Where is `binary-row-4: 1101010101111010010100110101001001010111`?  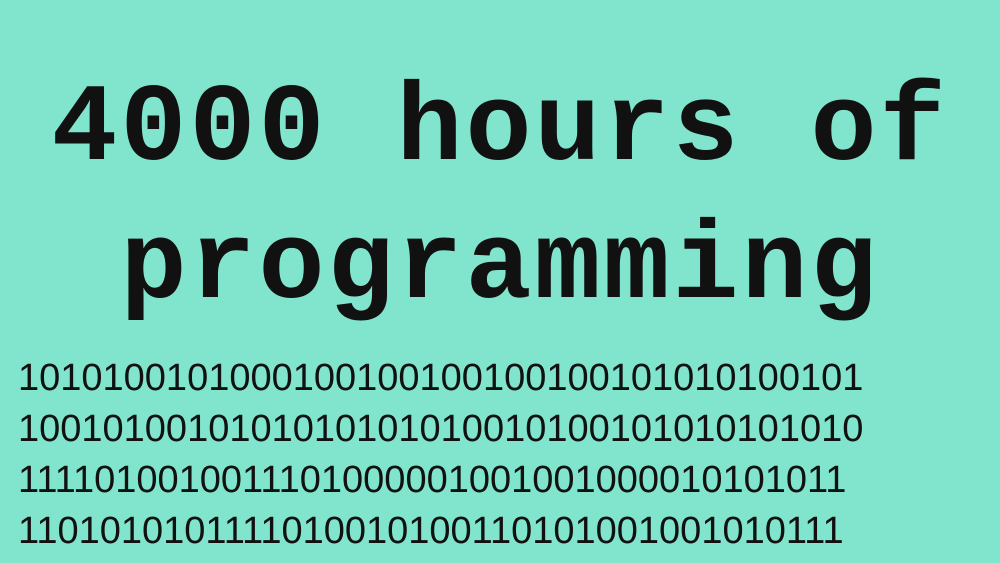
binary-row-4: 1101010101111010010100110101001001010111 is located at coordinates (431, 531).